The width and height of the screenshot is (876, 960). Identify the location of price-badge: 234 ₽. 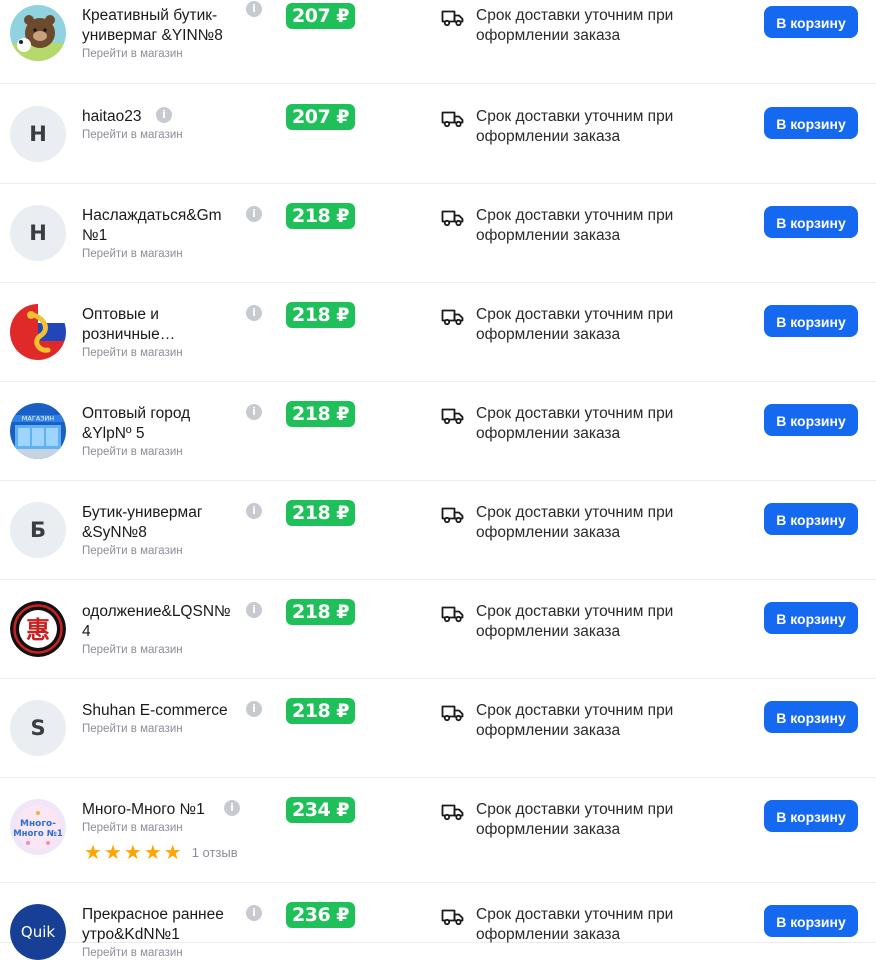
(320, 810).